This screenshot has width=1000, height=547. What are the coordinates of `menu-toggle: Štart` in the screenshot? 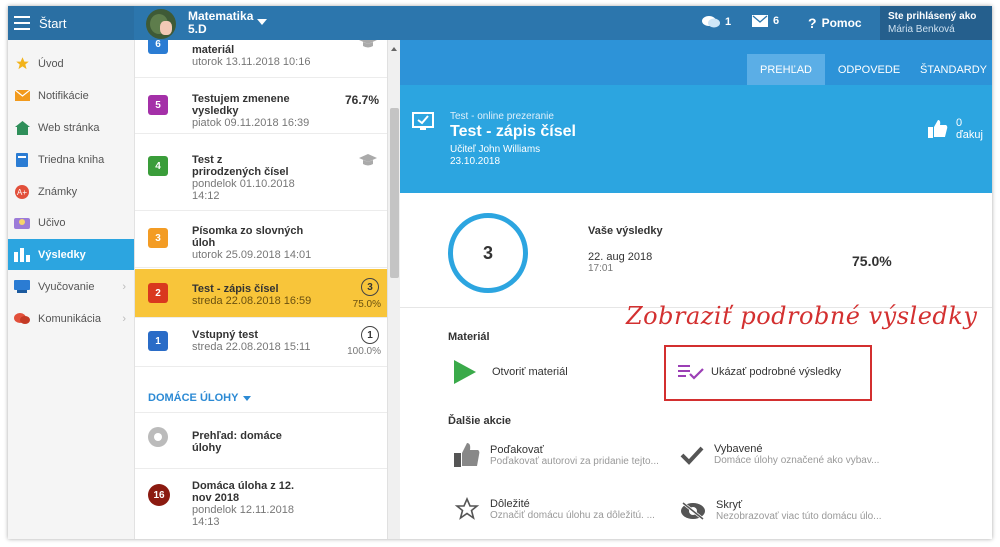 It's located at (71, 23).